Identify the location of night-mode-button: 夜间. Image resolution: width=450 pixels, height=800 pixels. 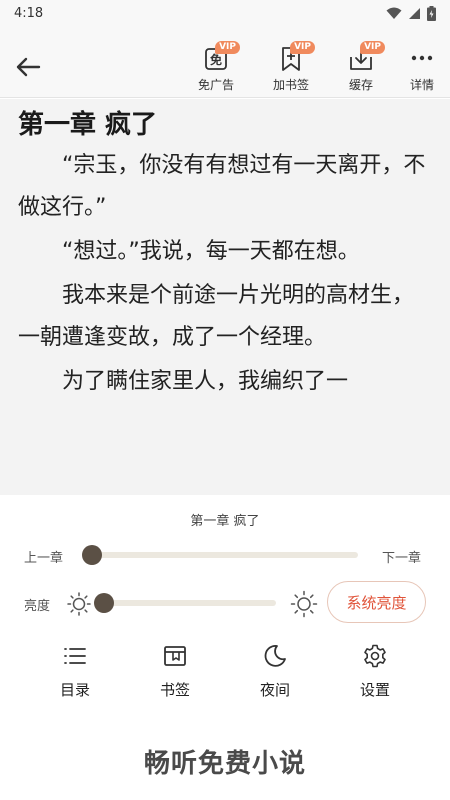
(275, 671).